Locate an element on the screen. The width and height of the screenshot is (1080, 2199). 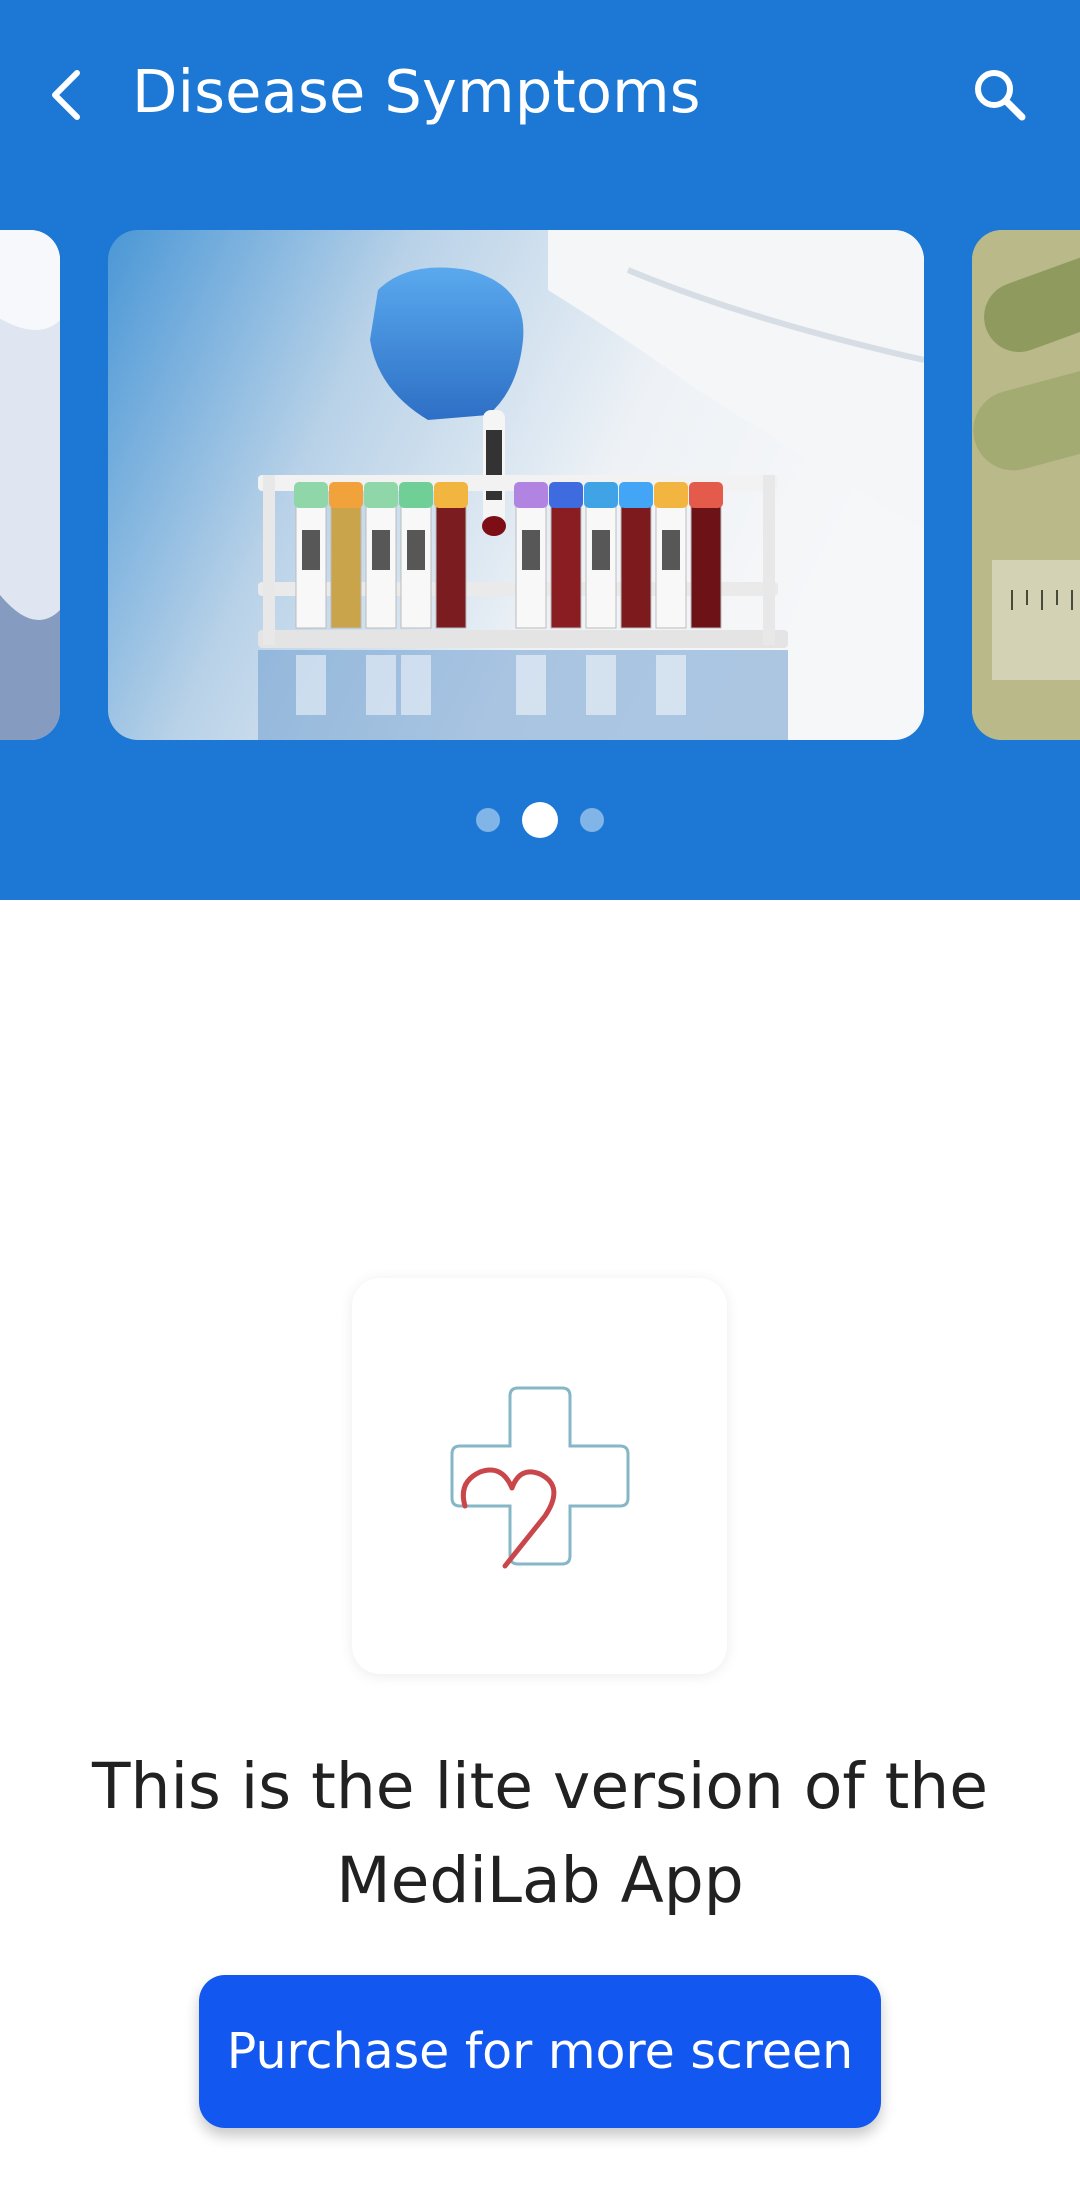
medical-cross-heart-icon is located at coordinates (539, 1477).